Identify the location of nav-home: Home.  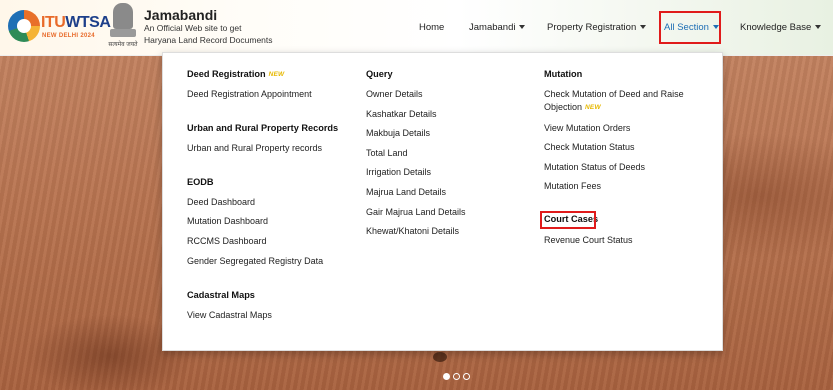
(431, 27).